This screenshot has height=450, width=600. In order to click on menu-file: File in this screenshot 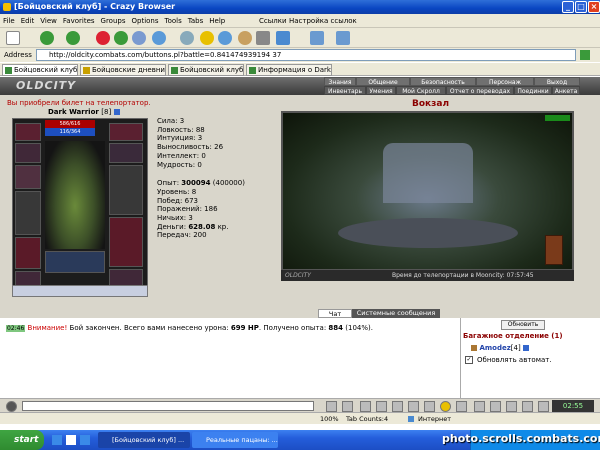, I will do `click(9, 21)`.